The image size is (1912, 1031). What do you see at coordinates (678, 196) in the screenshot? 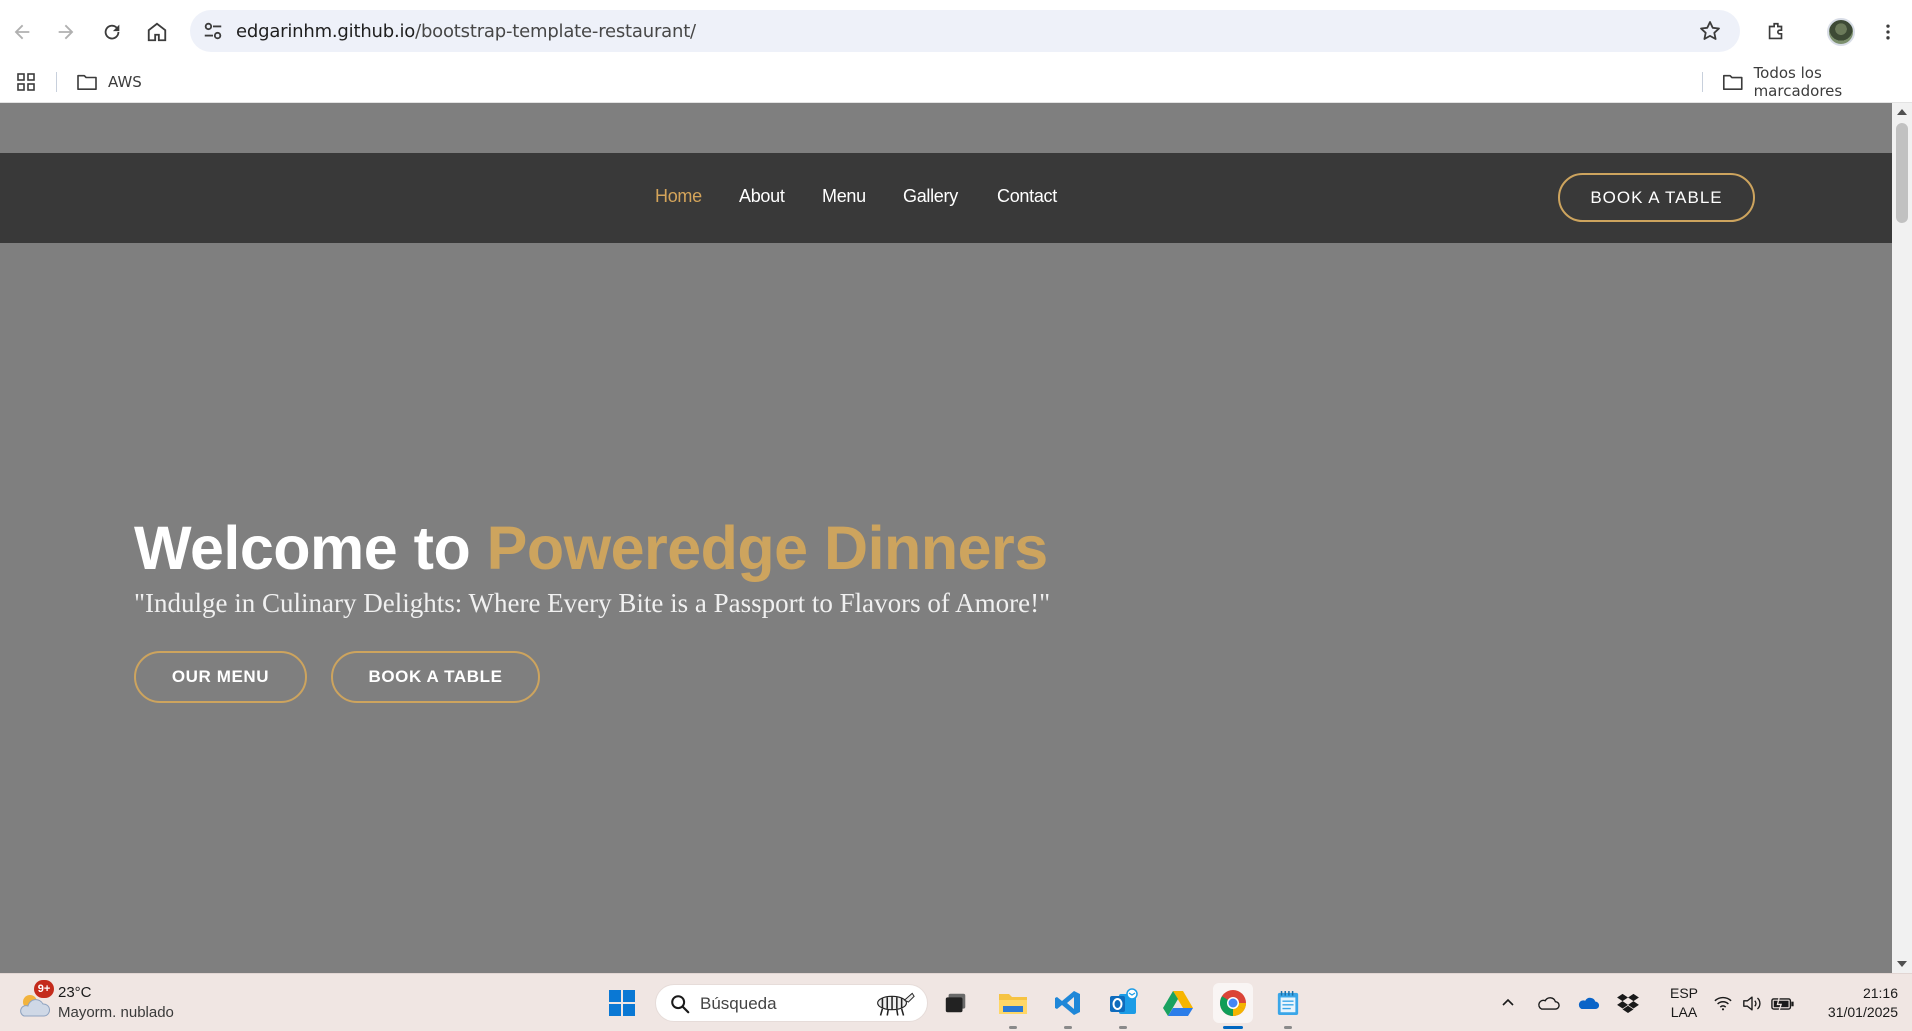
I see `nav-home: Home` at bounding box center [678, 196].